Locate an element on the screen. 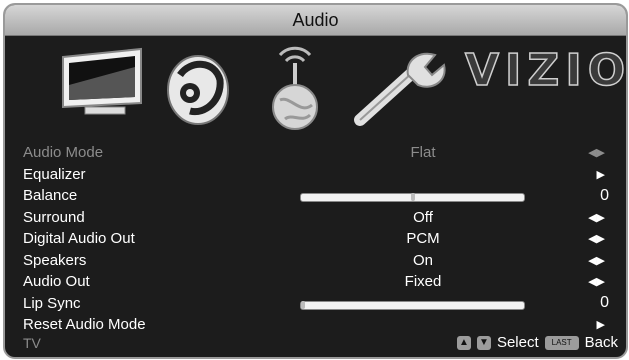  dpad-up-icon: ▲ is located at coordinates (463, 342).